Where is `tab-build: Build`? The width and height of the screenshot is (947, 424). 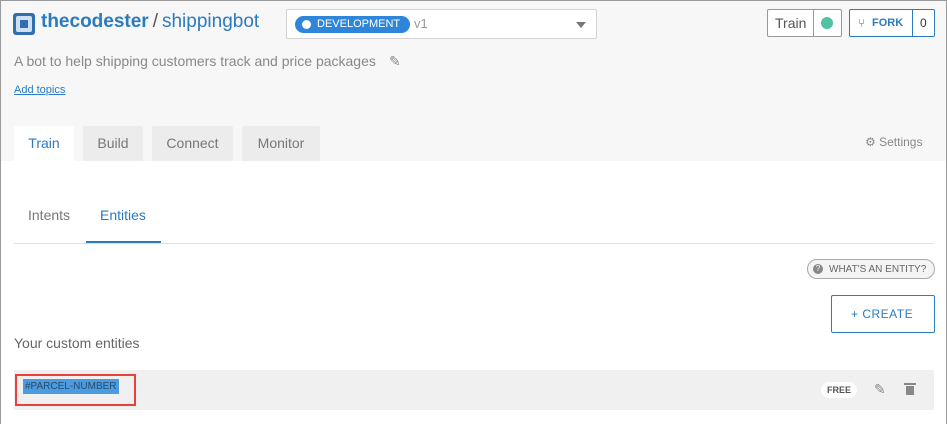
tab-build: Build is located at coordinates (113, 143).